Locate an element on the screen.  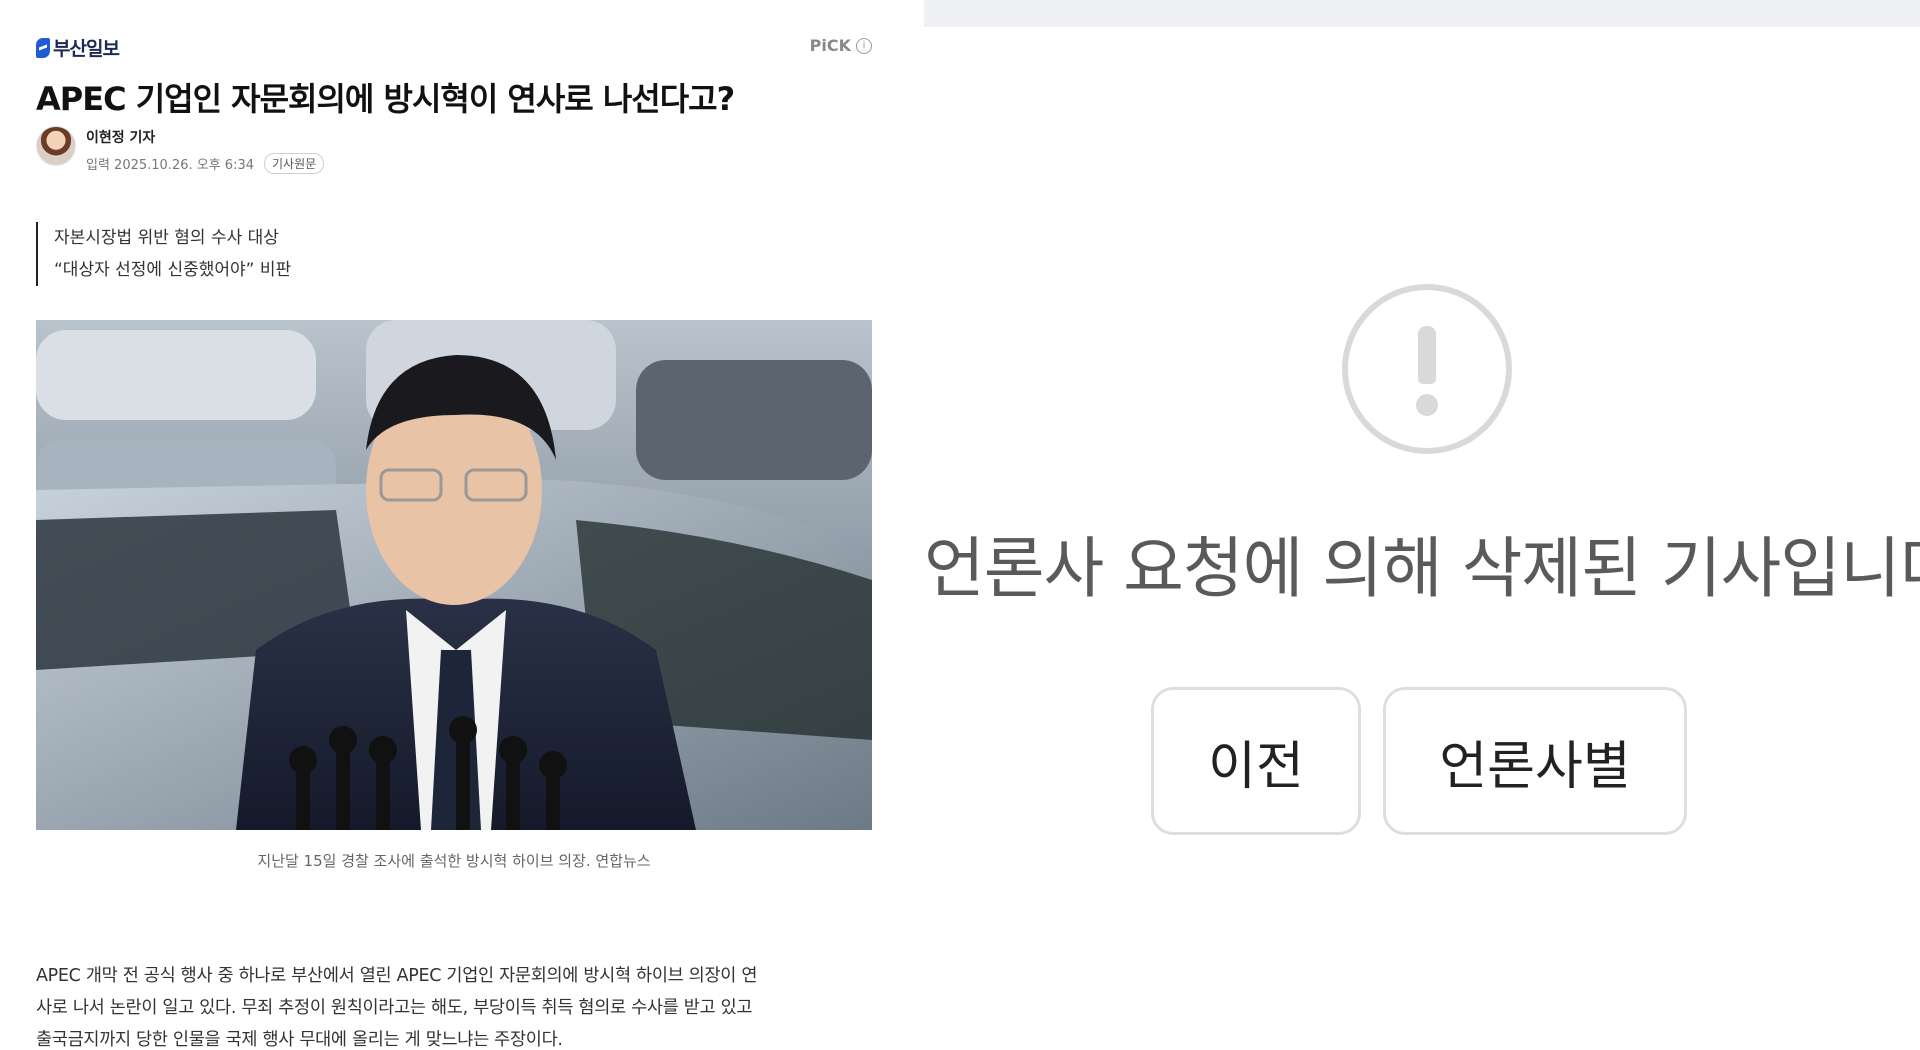
press-name: 부산일보 is located at coordinates (86, 49).